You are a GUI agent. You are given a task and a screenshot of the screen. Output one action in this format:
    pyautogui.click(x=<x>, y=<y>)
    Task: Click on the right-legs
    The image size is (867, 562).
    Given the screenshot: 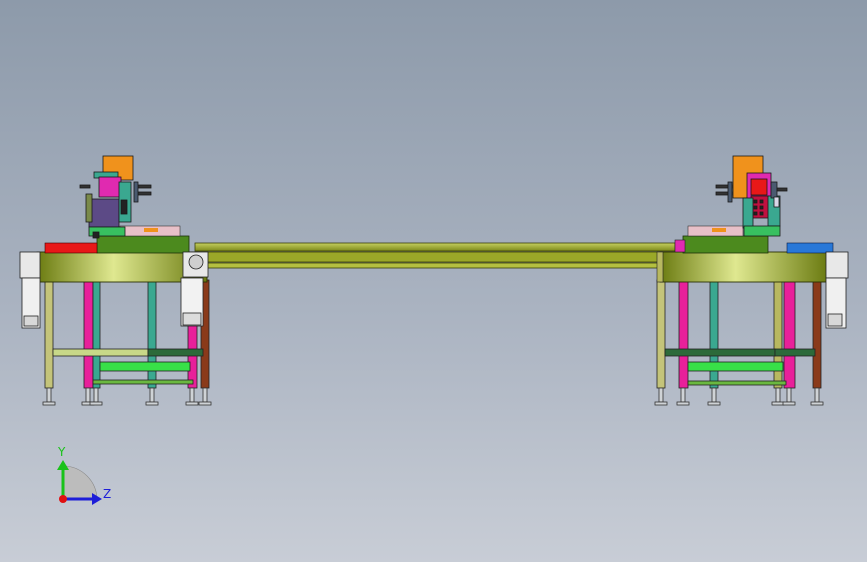 What is the action you would take?
    pyautogui.click(x=739, y=334)
    